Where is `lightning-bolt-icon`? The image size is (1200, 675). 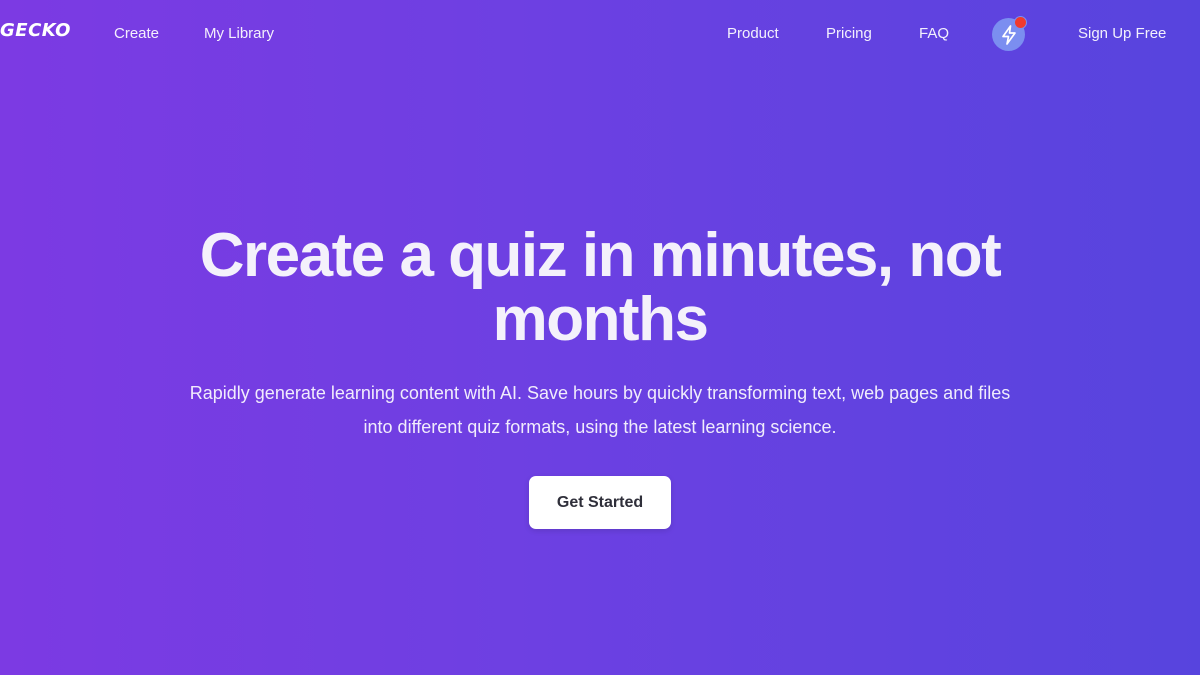 lightning-bolt-icon is located at coordinates (1009, 34).